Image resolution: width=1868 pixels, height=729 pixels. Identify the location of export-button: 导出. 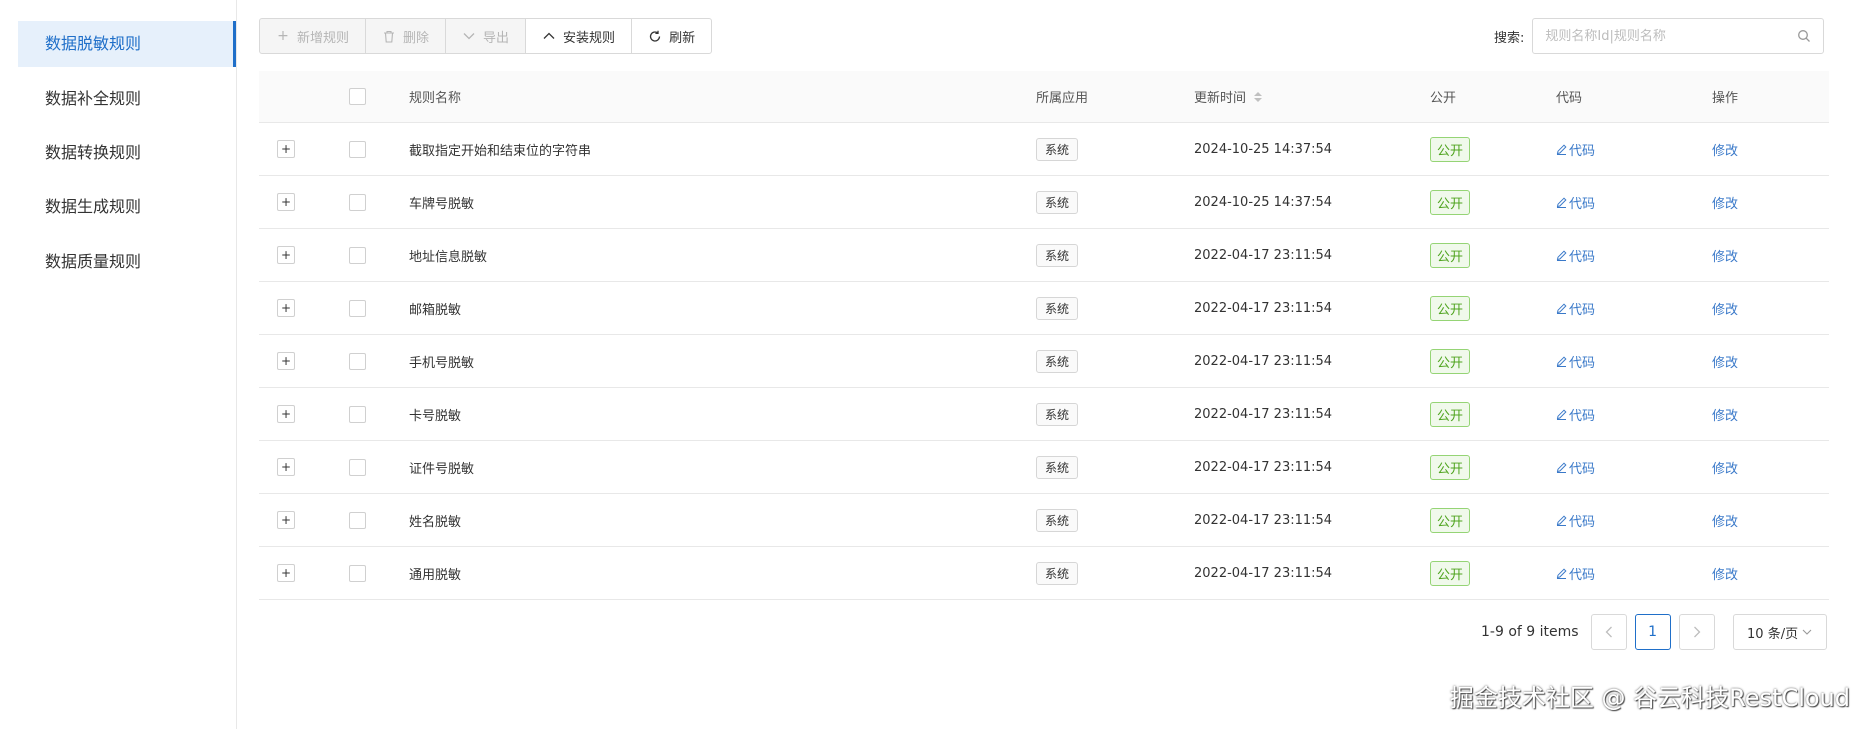
(486, 36).